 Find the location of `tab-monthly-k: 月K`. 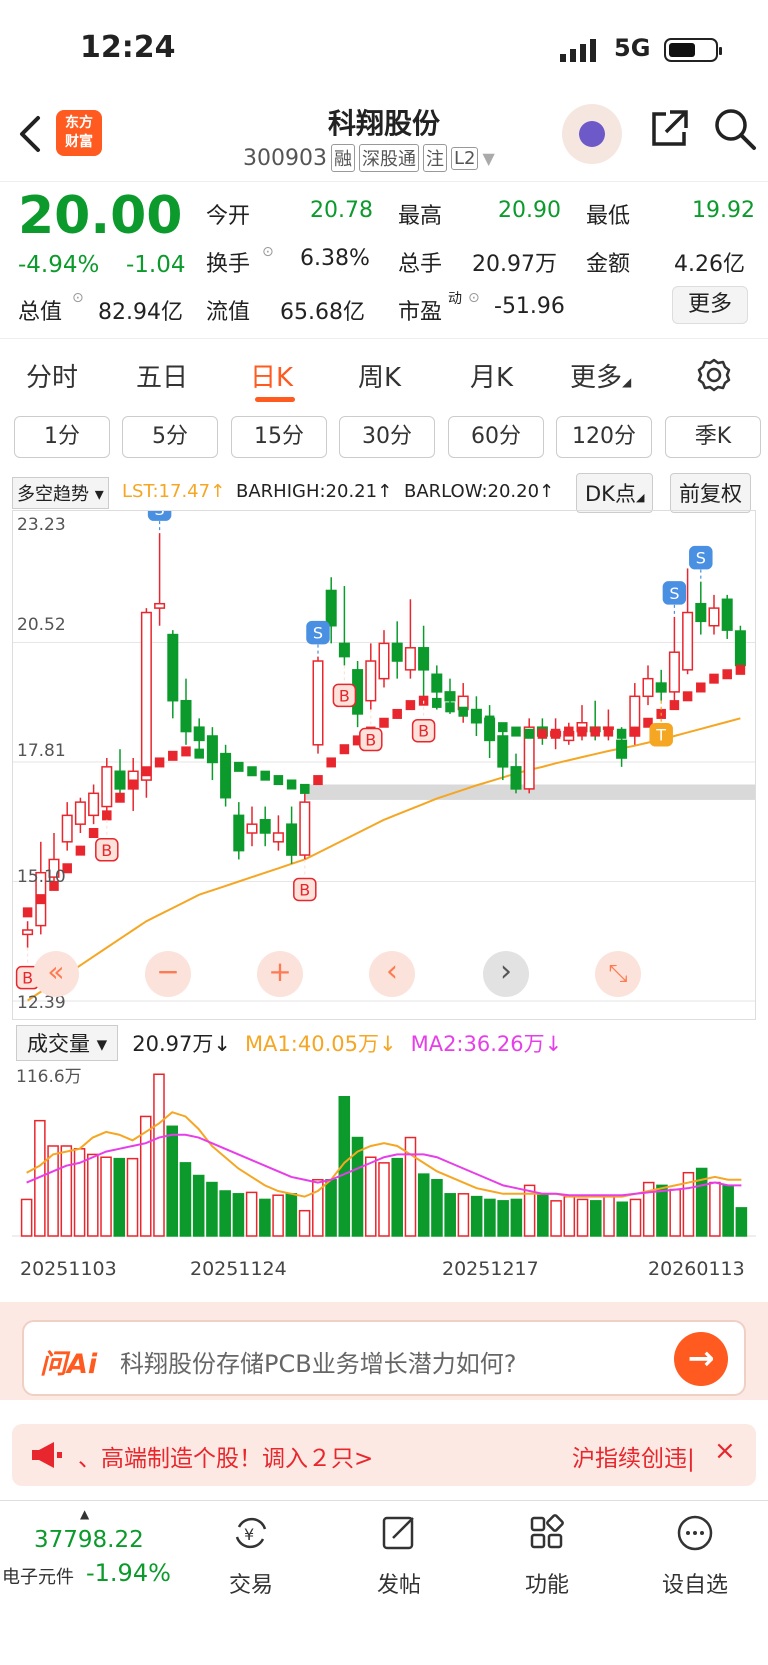

tab-monthly-k: 月K is located at coordinates (491, 375).